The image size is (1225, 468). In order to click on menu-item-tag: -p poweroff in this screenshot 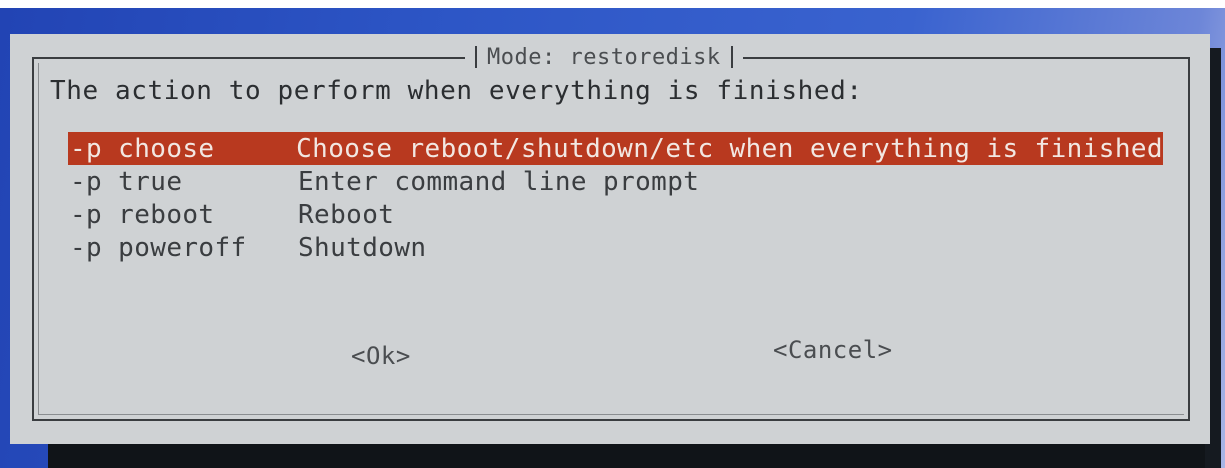, I will do `click(158, 247)`.